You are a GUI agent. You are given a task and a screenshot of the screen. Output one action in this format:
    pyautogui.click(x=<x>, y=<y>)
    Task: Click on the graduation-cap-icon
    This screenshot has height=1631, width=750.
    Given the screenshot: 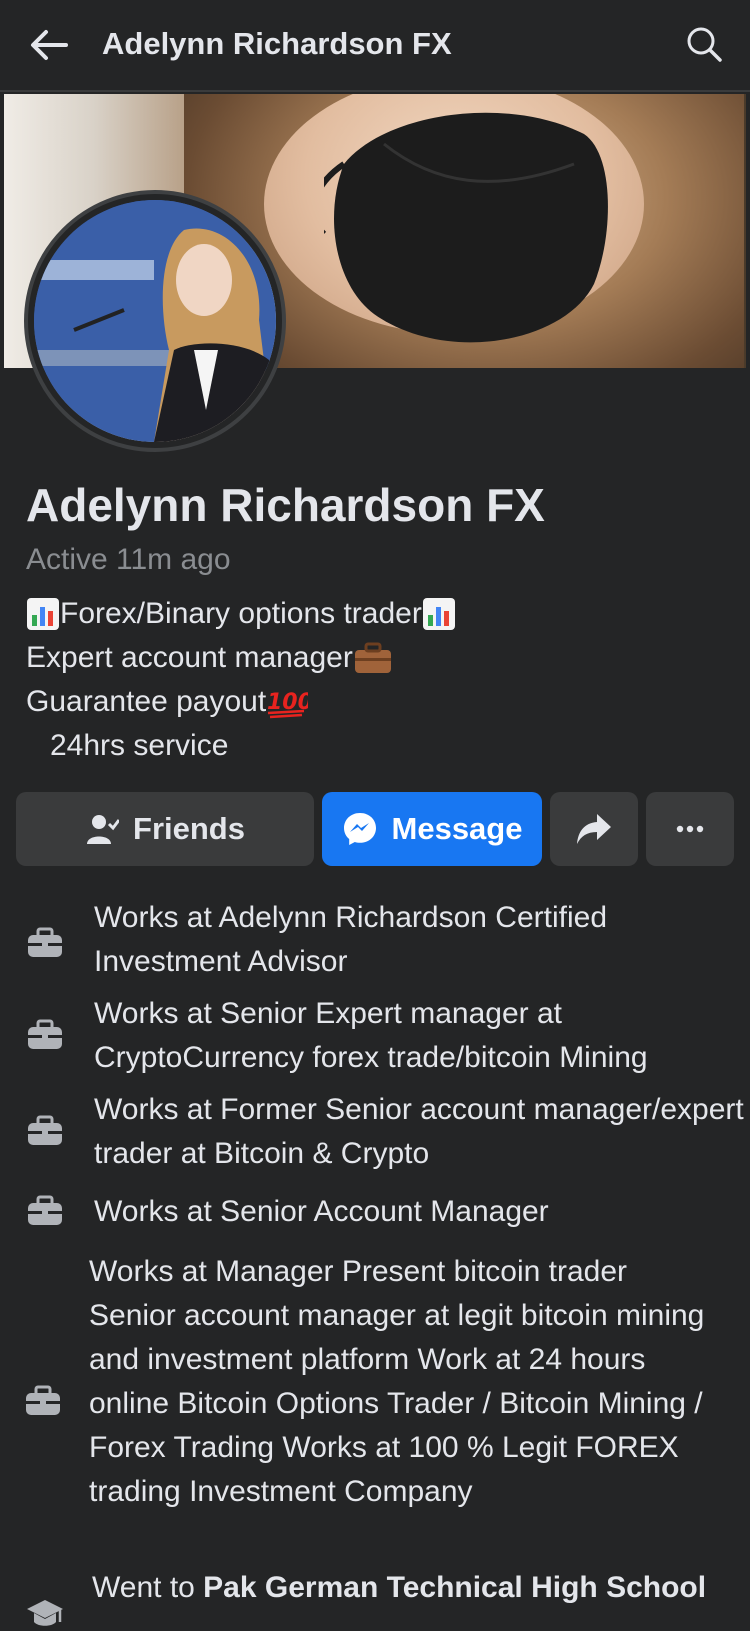 What is the action you would take?
    pyautogui.click(x=45, y=1613)
    